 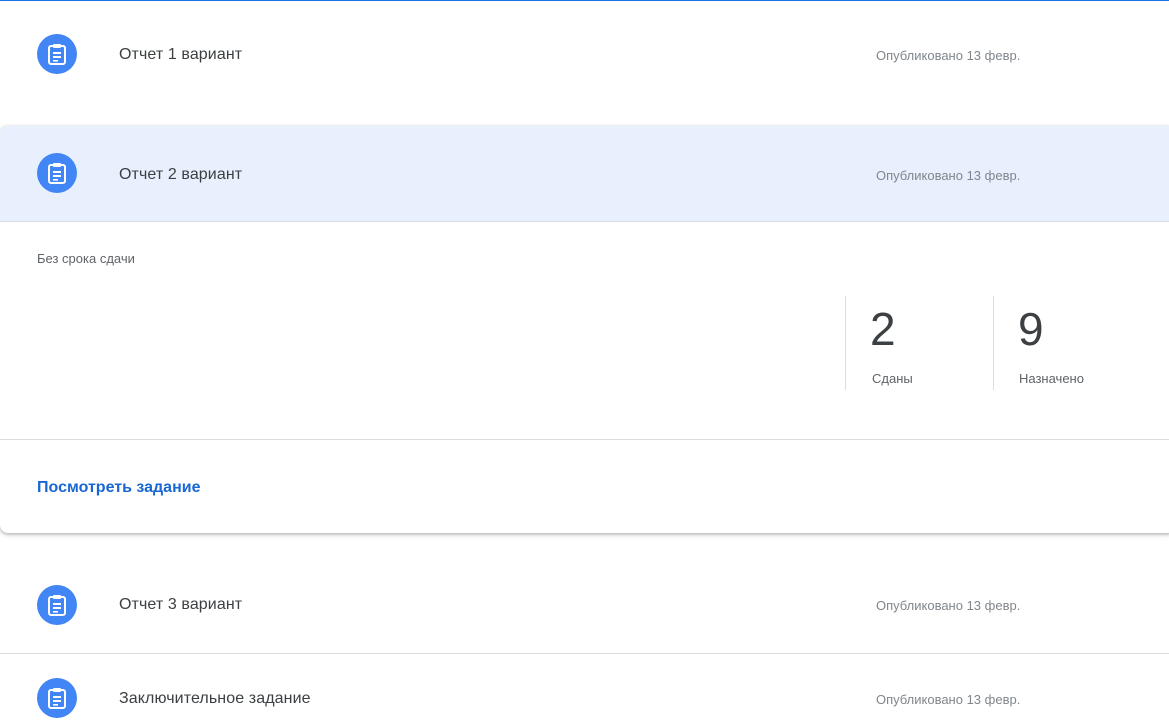 I want to click on due-date-text: Без срока сдачи, so click(x=86, y=258).